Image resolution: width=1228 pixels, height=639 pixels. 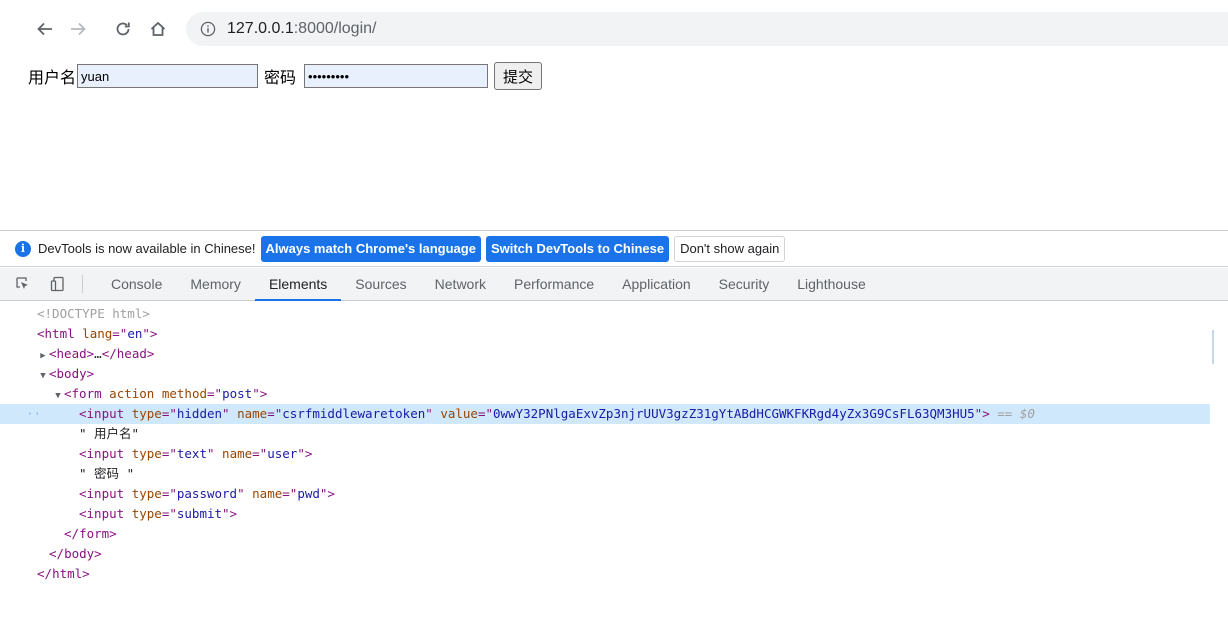 I want to click on doctype-text: <!DOCTYPE html>, so click(x=93, y=313).